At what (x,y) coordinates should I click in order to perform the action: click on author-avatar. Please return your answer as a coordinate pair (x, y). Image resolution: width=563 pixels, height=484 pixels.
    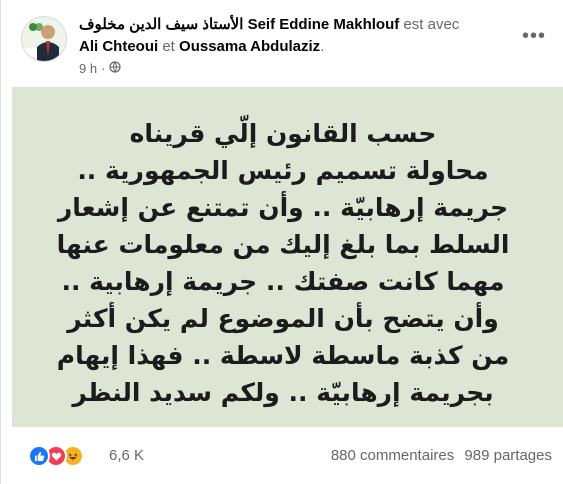
    Looking at the image, I should click on (44, 39).